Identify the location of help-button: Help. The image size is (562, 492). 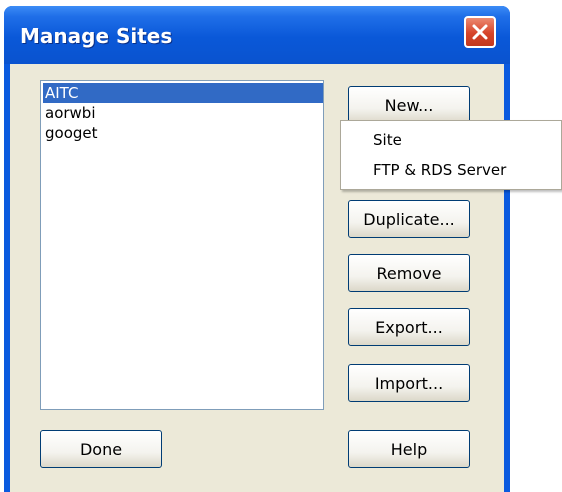
(409, 449).